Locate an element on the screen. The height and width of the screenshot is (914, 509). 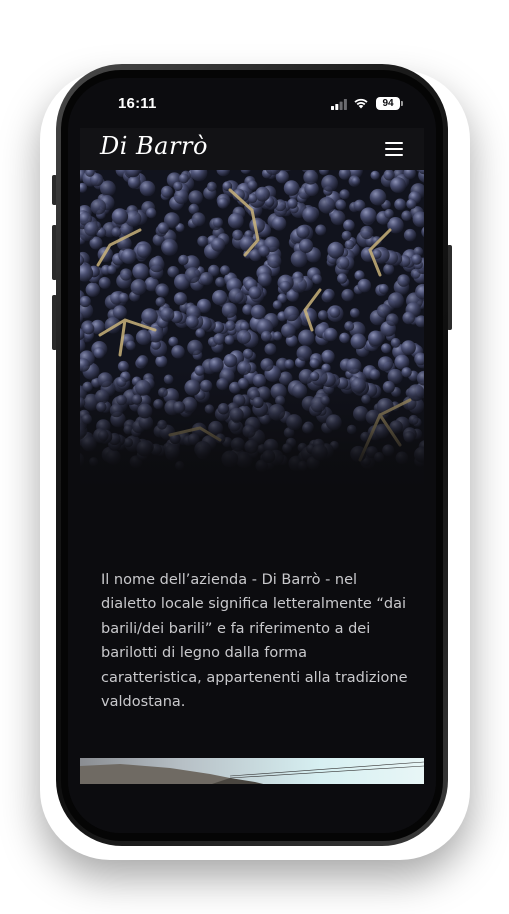
battery-nub is located at coordinates (402, 103).